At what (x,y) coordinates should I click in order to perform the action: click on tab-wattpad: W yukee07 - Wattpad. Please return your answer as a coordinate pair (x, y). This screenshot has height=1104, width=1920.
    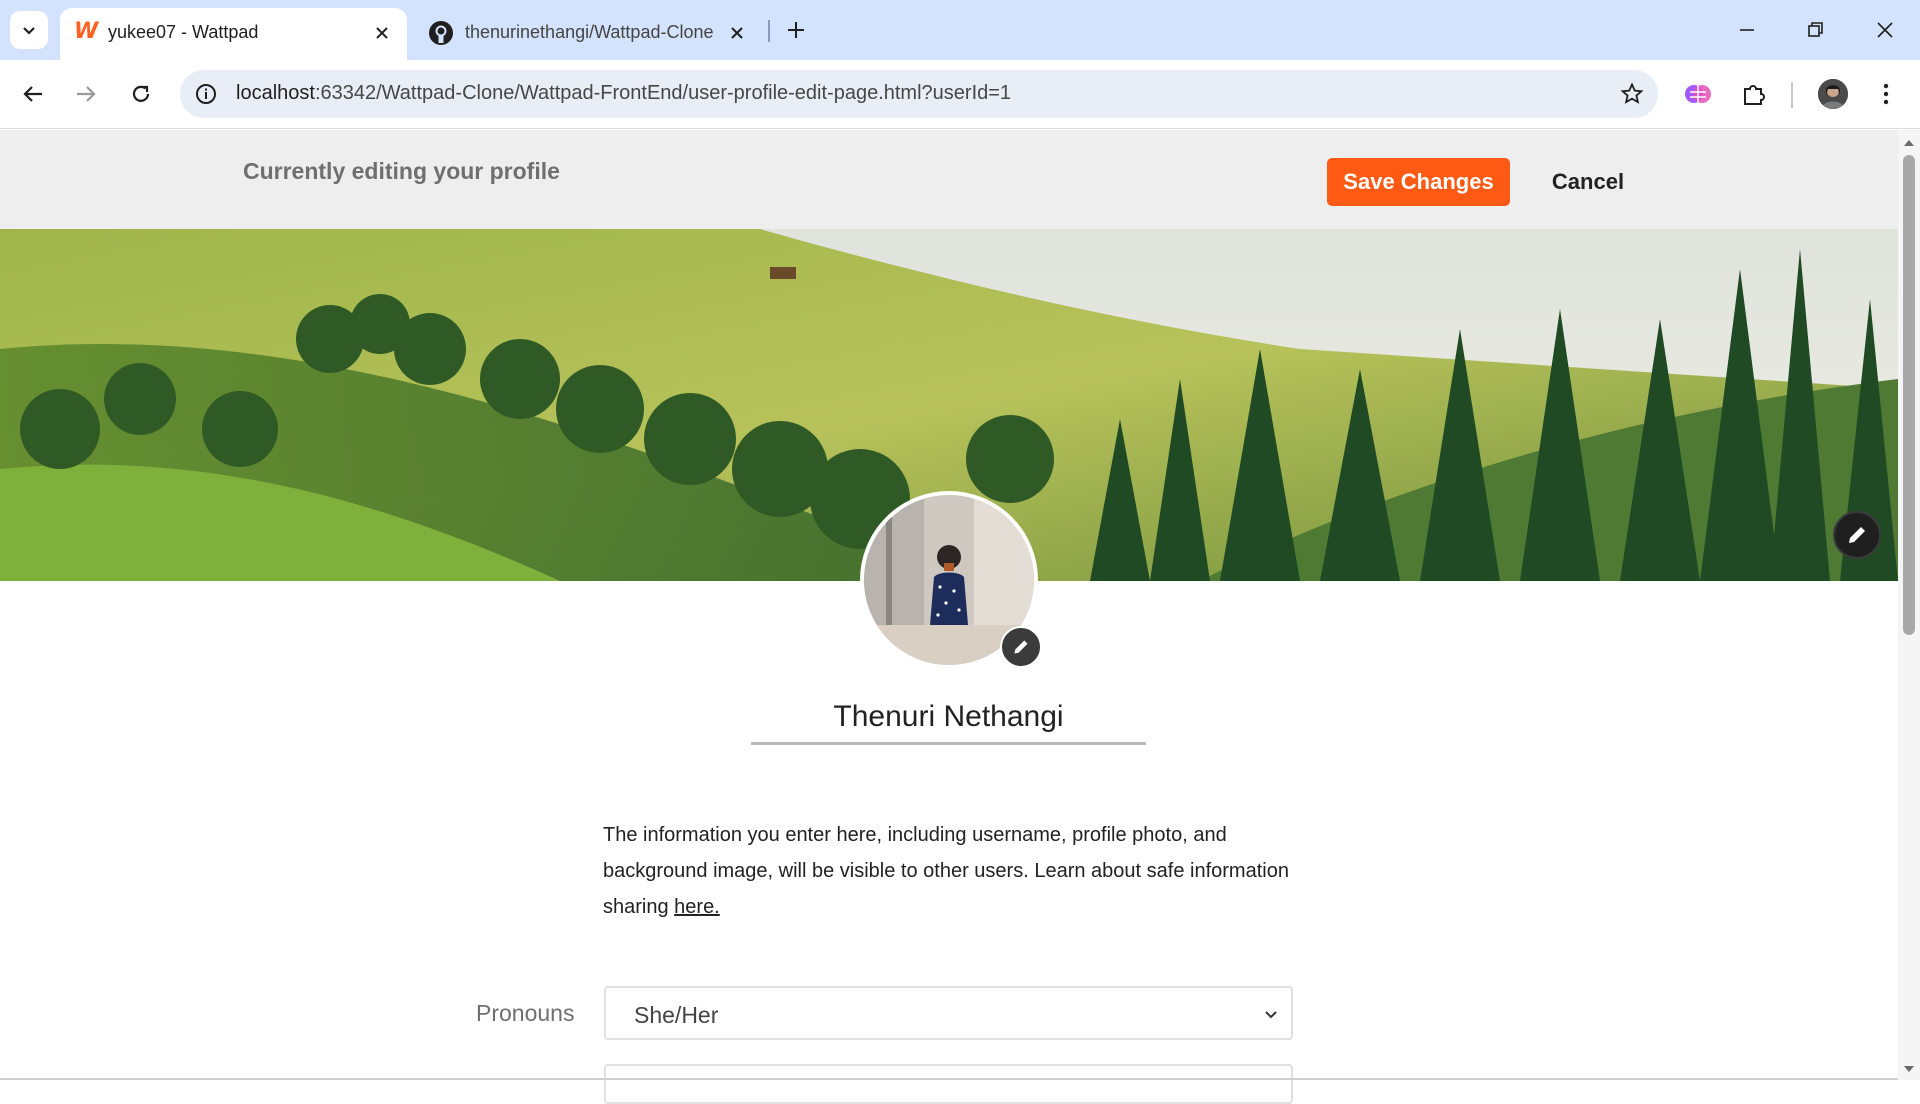
    Looking at the image, I should click on (233, 34).